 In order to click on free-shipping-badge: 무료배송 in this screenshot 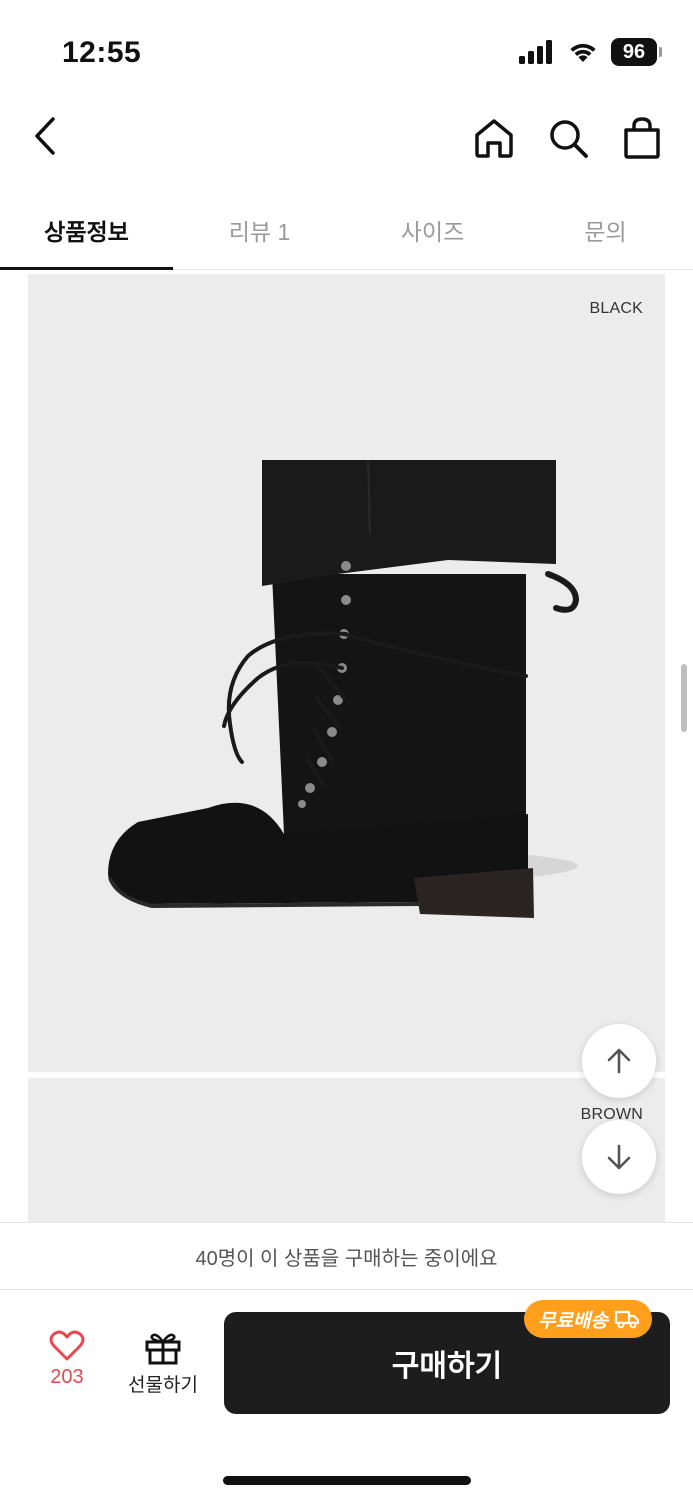, I will do `click(588, 1319)`.